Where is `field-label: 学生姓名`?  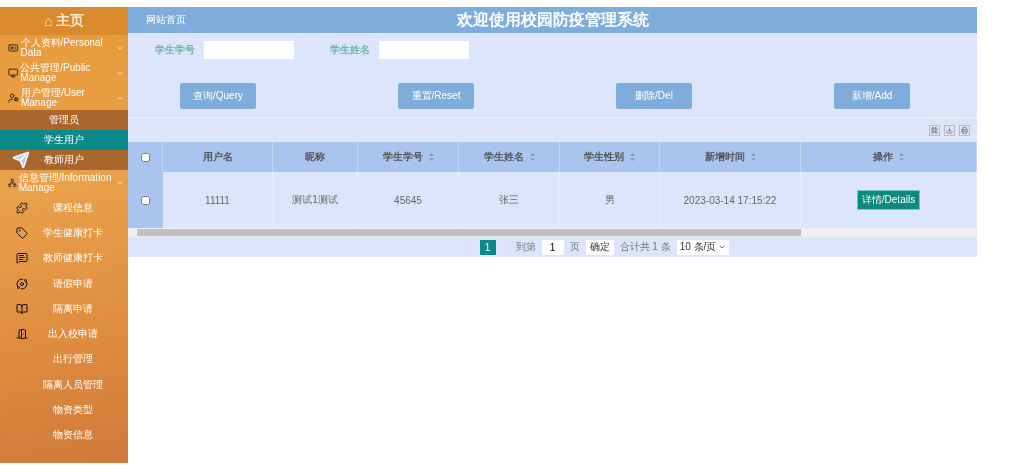 field-label: 学生姓名 is located at coordinates (350, 50).